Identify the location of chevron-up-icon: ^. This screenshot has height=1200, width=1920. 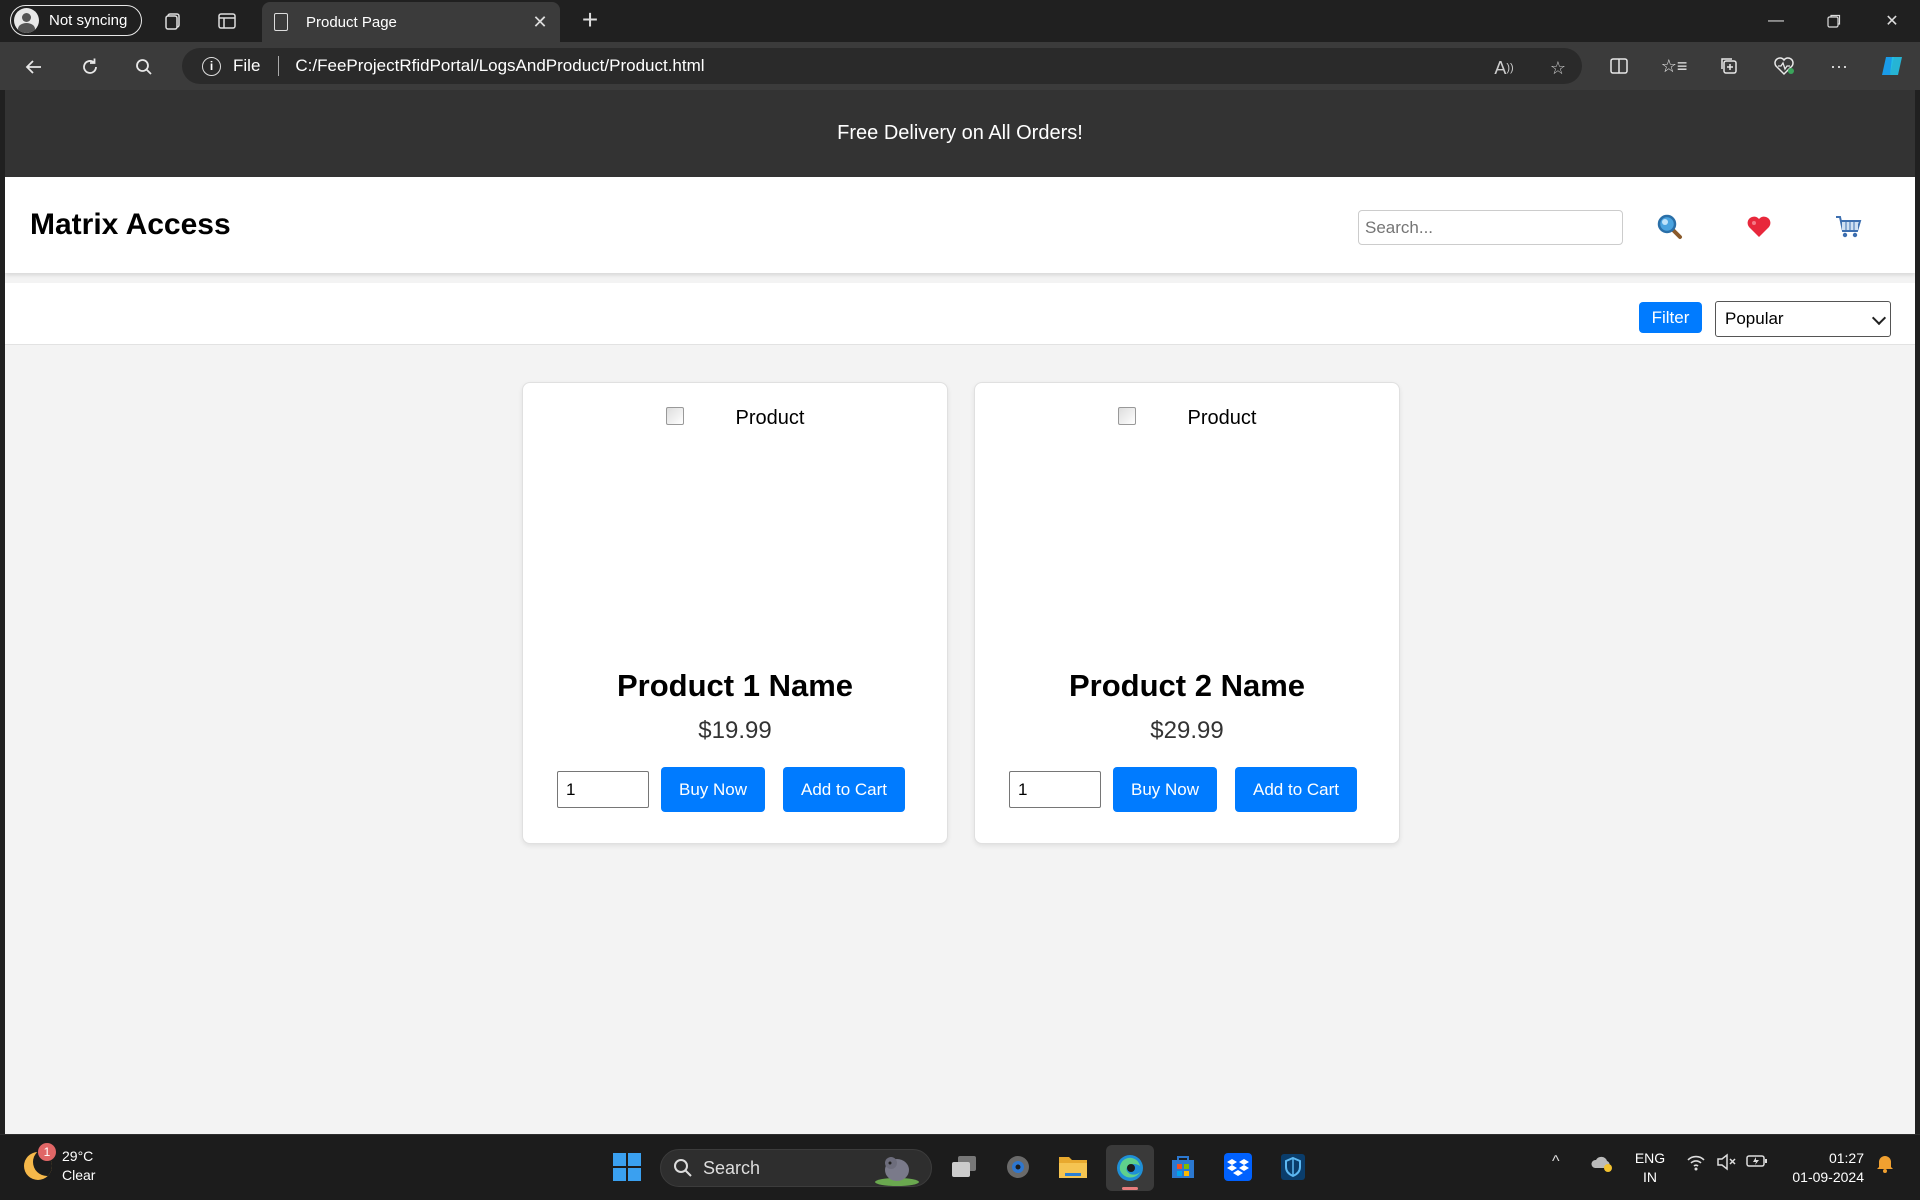
(1556, 1162).